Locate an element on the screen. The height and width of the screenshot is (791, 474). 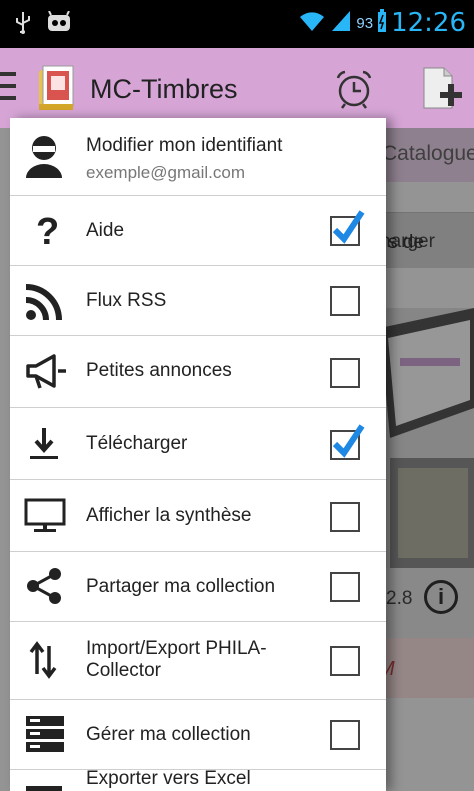
action-bar: MC-Timbres is located at coordinates (237, 88).